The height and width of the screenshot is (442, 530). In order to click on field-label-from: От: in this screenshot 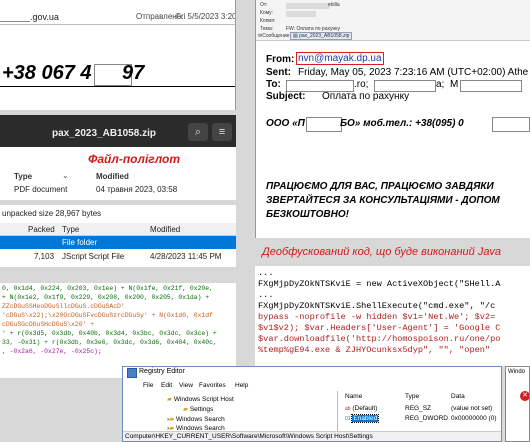, I will do `click(264, 5)`.